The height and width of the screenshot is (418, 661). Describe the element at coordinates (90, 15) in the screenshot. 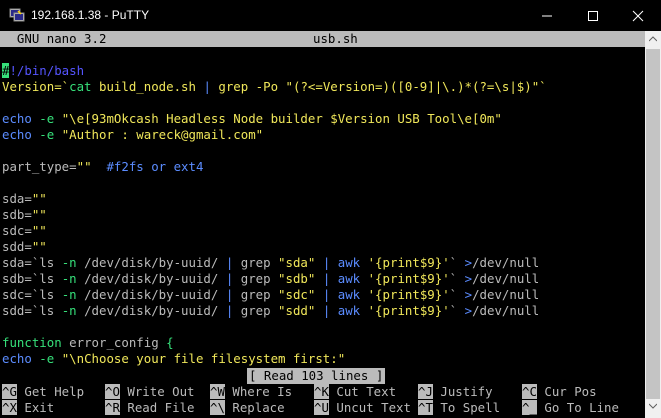

I see `window-title: 192.168.1.38 - PuTTY` at that location.